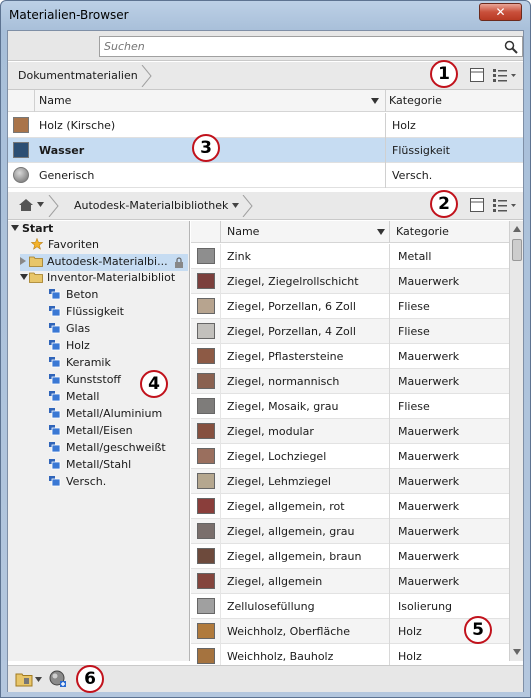 Image resolution: width=531 pixels, height=698 pixels. What do you see at coordinates (350, 531) in the screenshot?
I see `table-row: Ziegel, allgemein, grau Mauerwerk` at bounding box center [350, 531].